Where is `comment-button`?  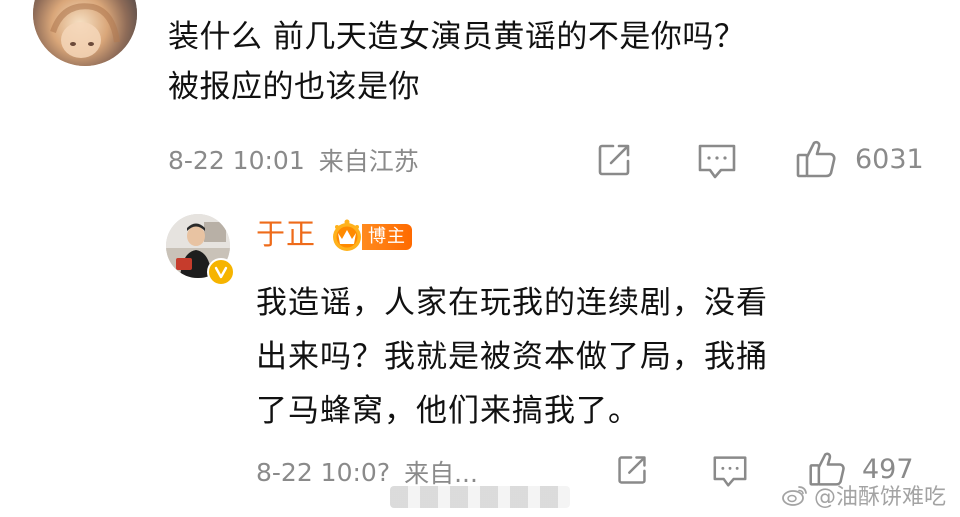 comment-button is located at coordinates (717, 161).